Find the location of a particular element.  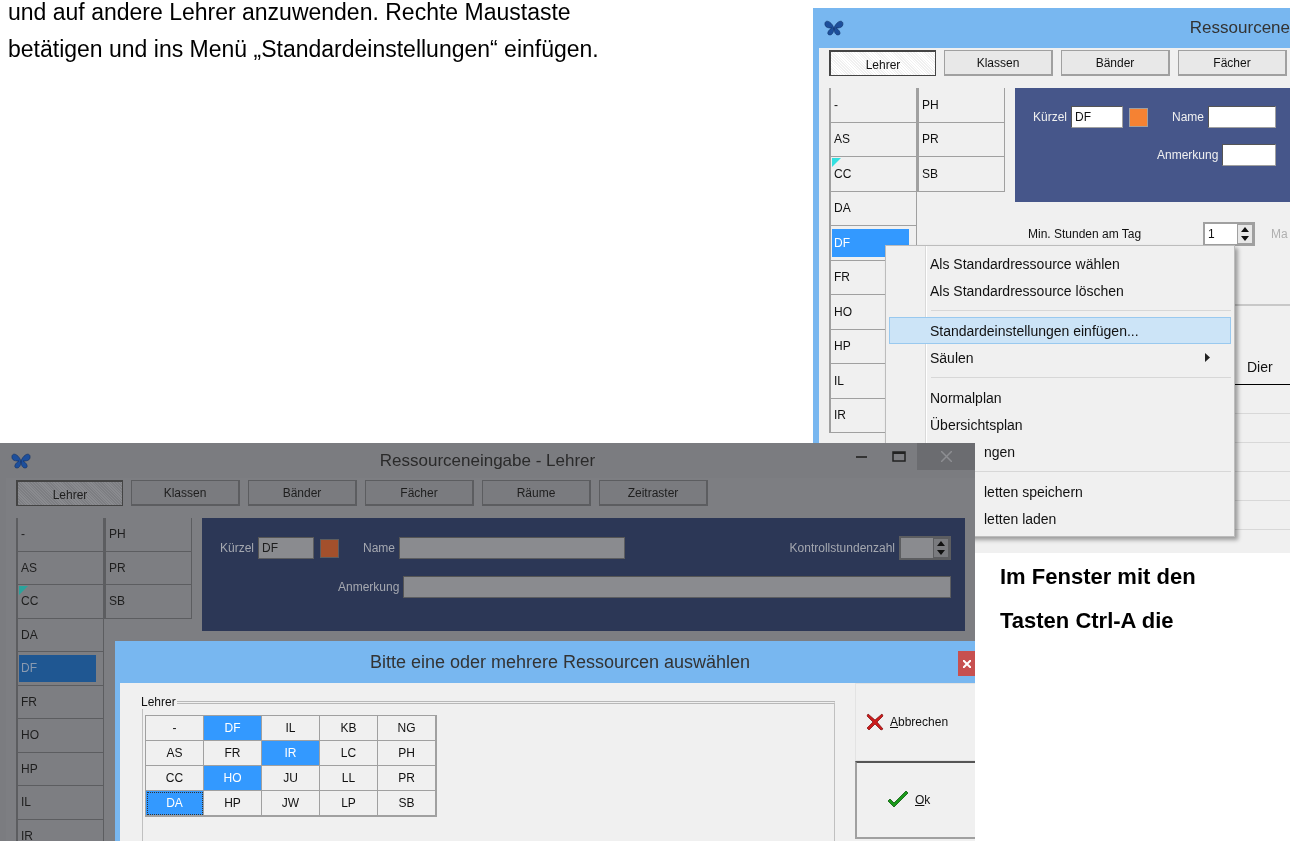

grid-cell: PH is located at coordinates (407, 753).